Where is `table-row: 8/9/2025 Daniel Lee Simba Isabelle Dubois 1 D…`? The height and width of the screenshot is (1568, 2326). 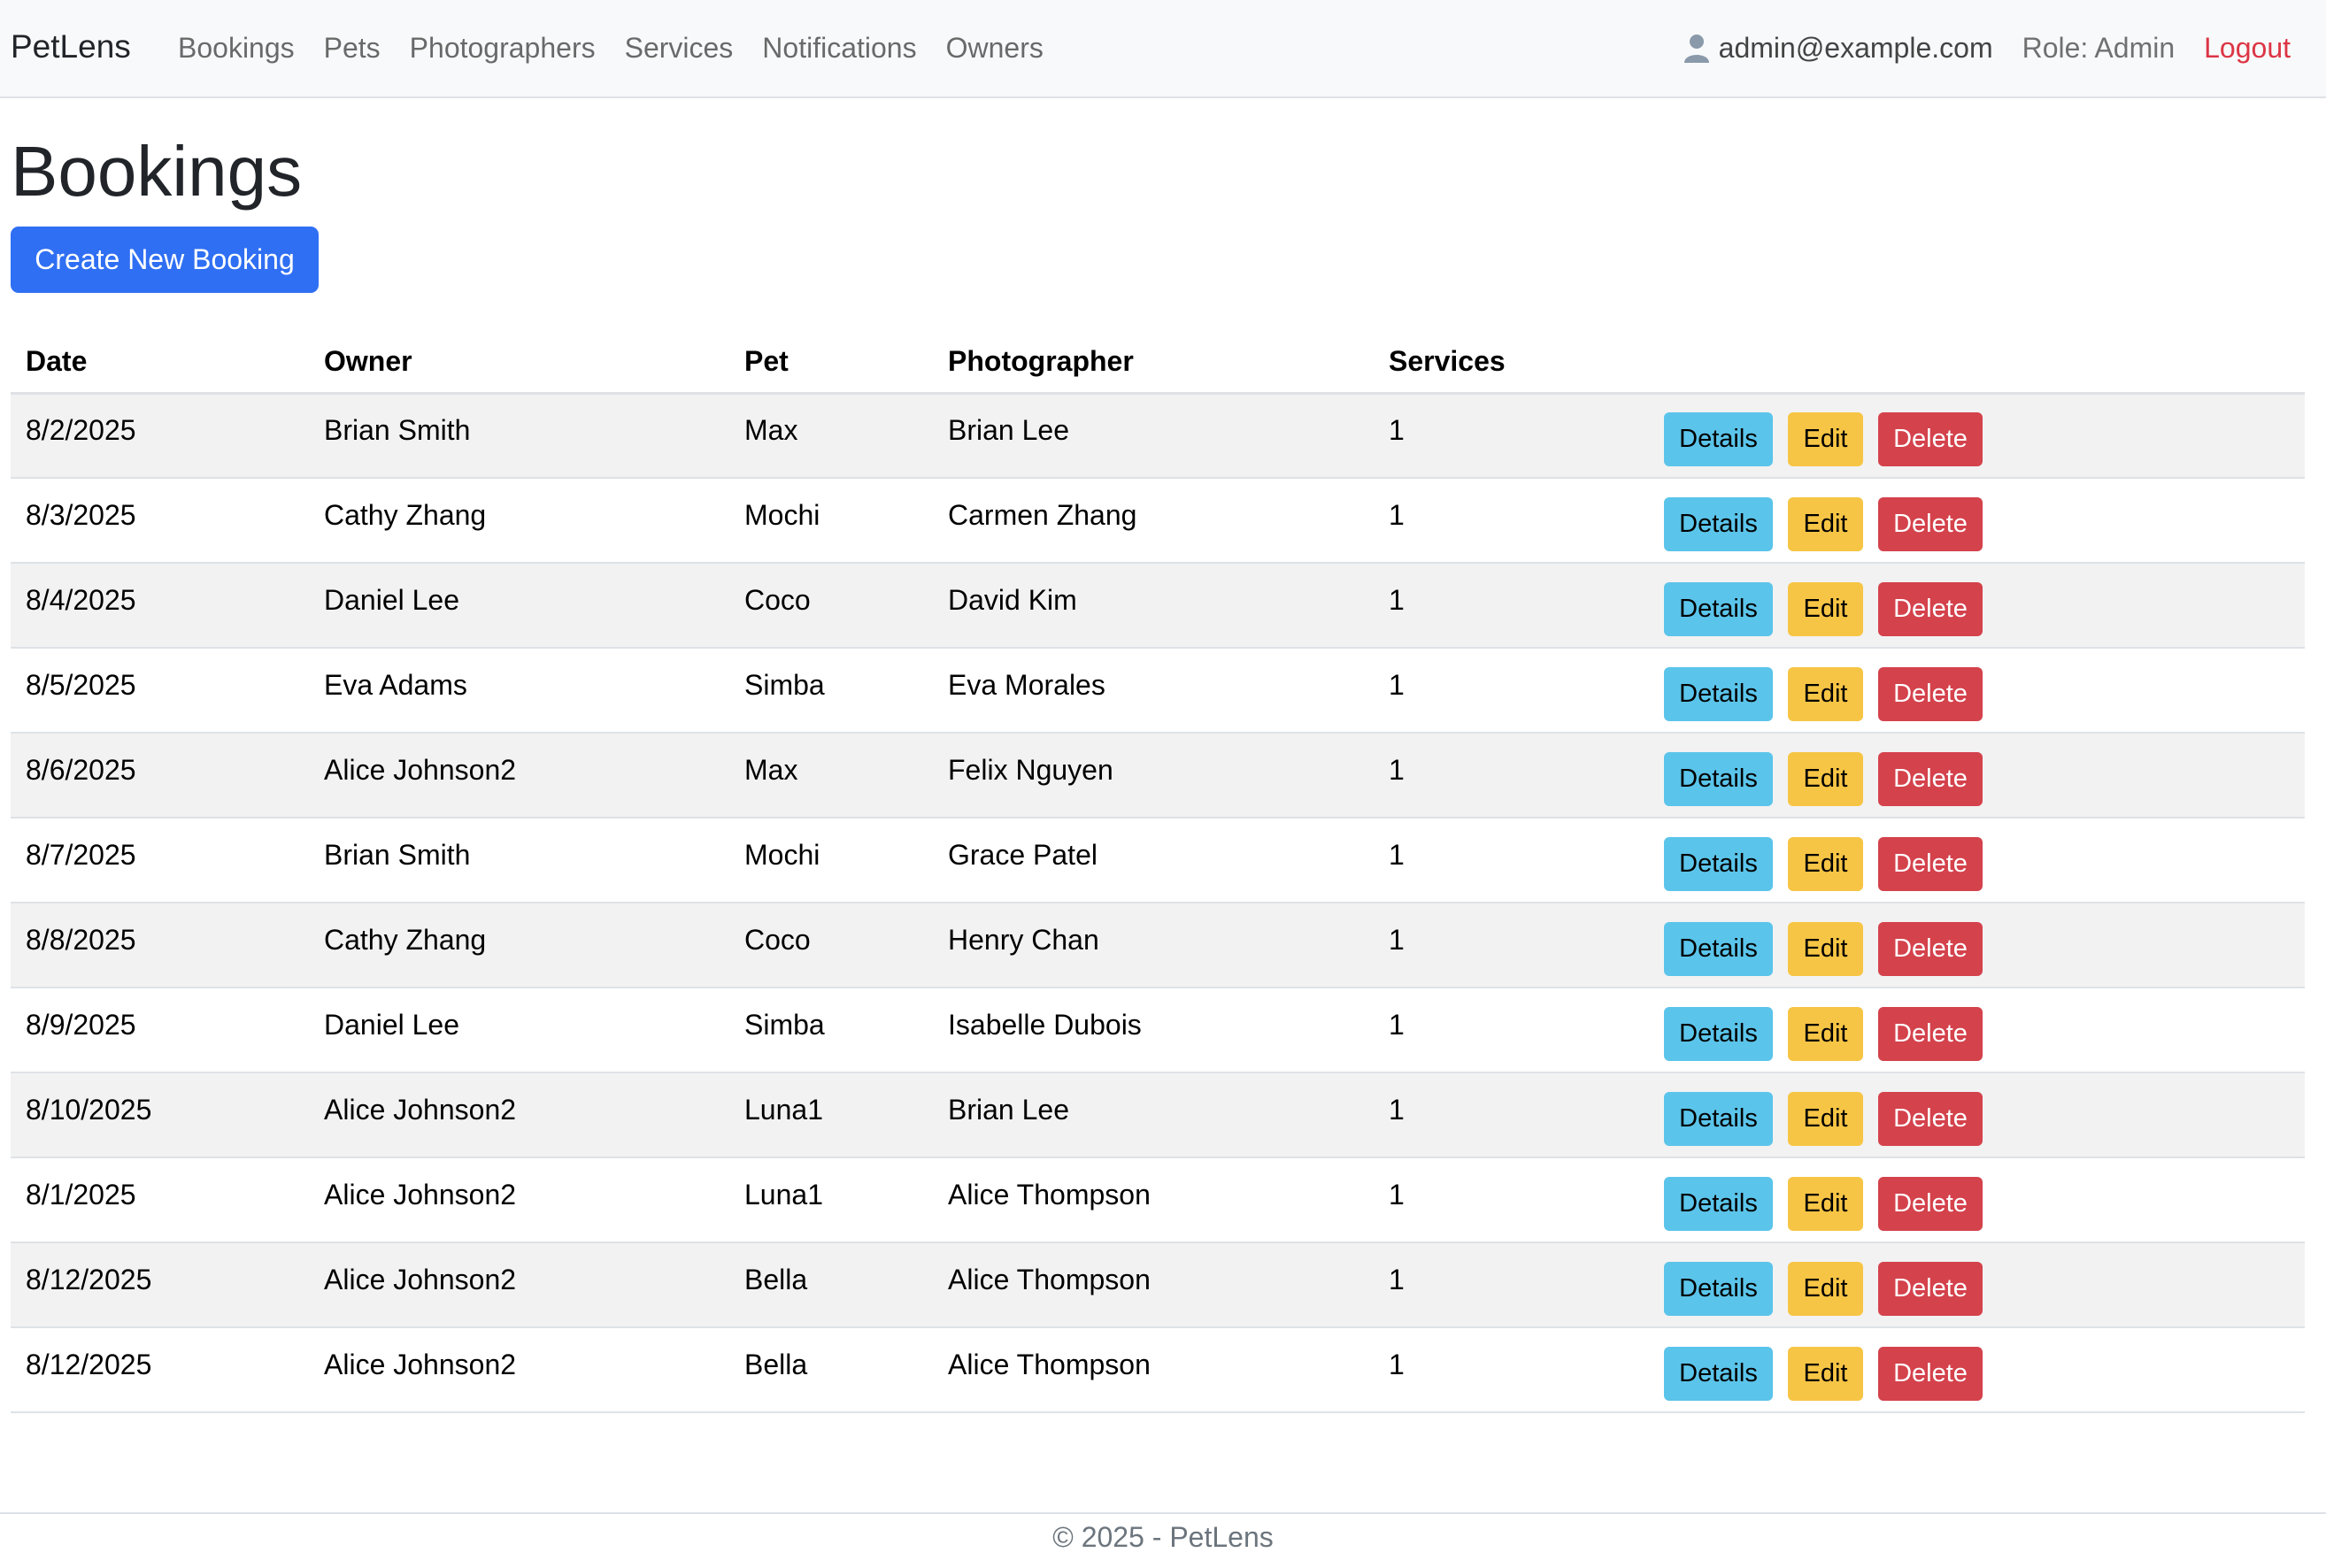 table-row: 8/9/2025 Daniel Lee Simba Isabelle Dubois 1 D… is located at coordinates (1158, 1030).